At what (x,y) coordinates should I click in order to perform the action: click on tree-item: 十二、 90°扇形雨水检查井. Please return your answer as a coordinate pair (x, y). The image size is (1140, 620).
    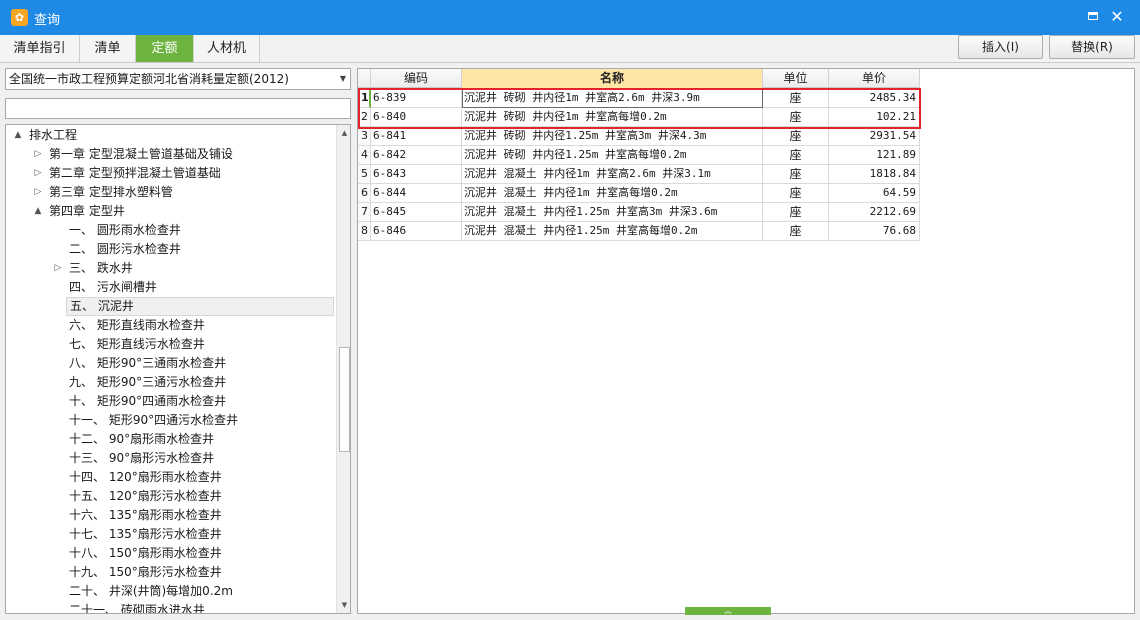
    Looking at the image, I should click on (140, 439).